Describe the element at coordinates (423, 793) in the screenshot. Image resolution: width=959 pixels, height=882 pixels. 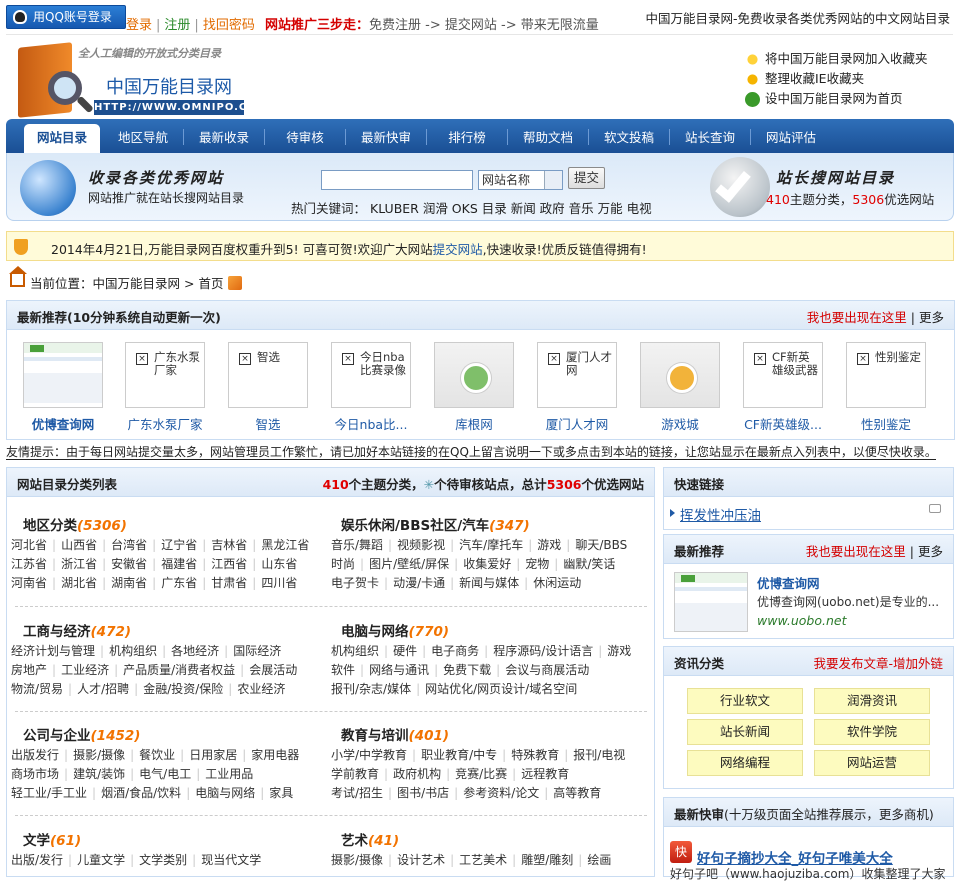
I see `subcategory-link: 图书/书店` at that location.